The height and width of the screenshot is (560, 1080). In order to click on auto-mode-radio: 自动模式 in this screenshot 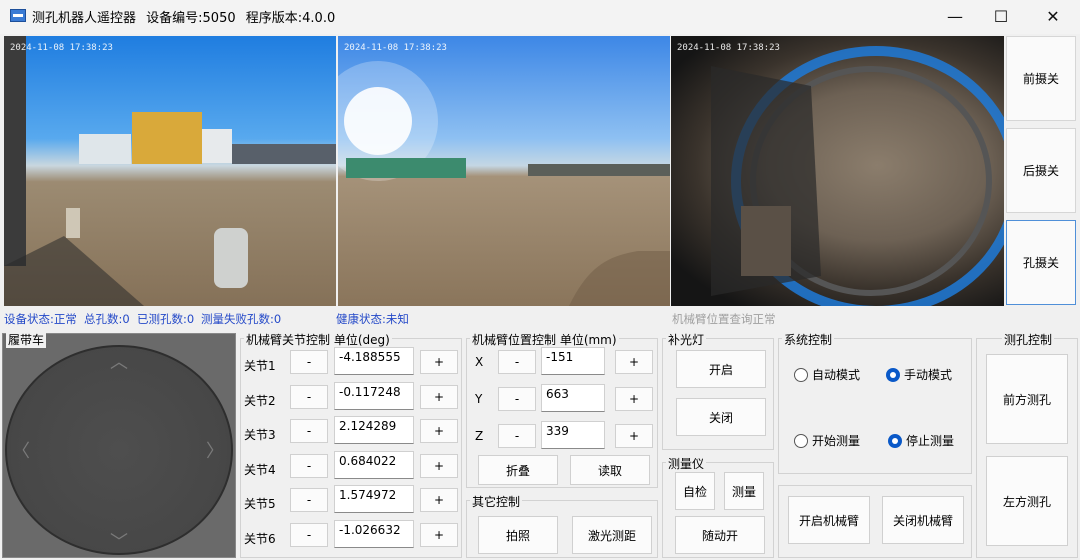, I will do `click(827, 374)`.